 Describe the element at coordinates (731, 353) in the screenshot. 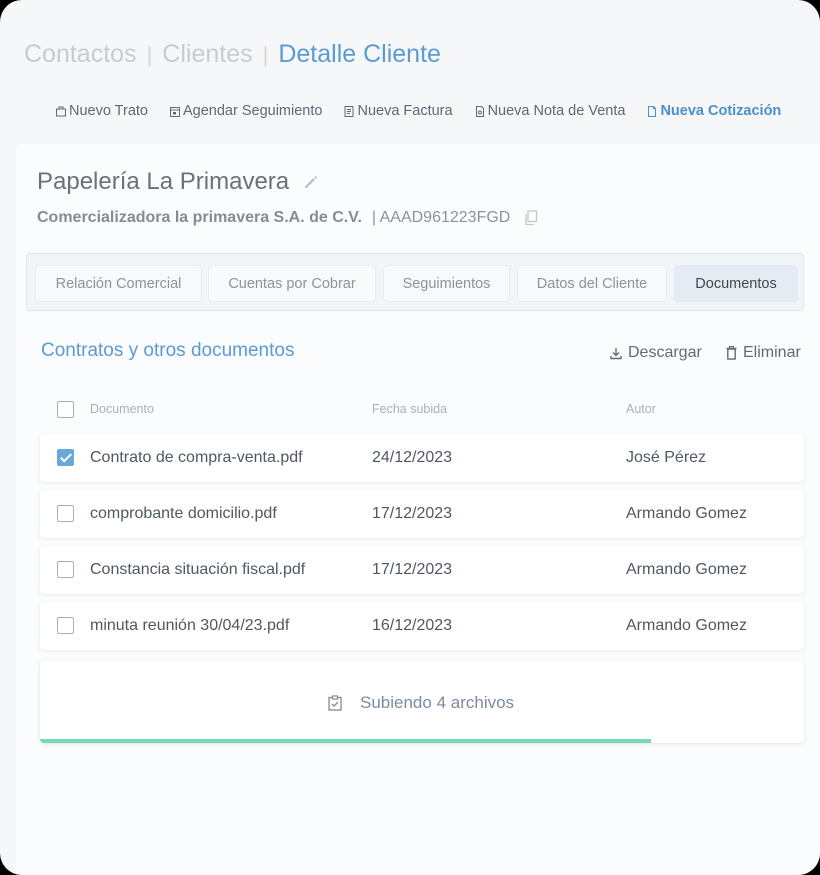

I see `trash-icon` at that location.